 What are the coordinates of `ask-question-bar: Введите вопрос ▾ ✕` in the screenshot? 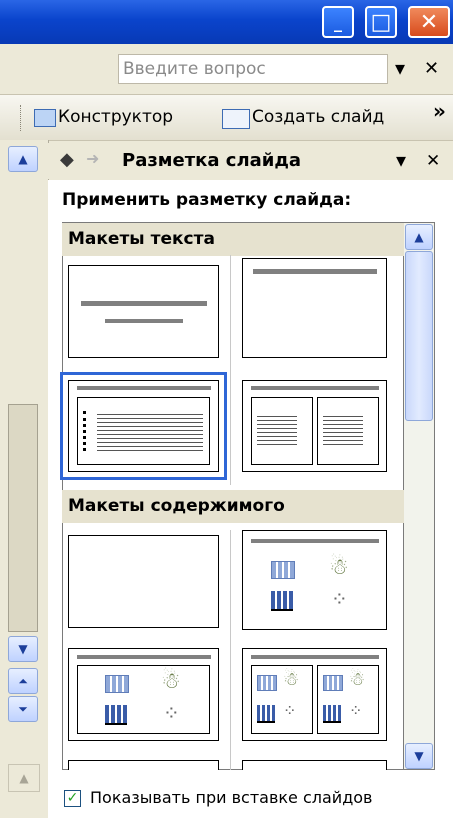 It's located at (226, 69).